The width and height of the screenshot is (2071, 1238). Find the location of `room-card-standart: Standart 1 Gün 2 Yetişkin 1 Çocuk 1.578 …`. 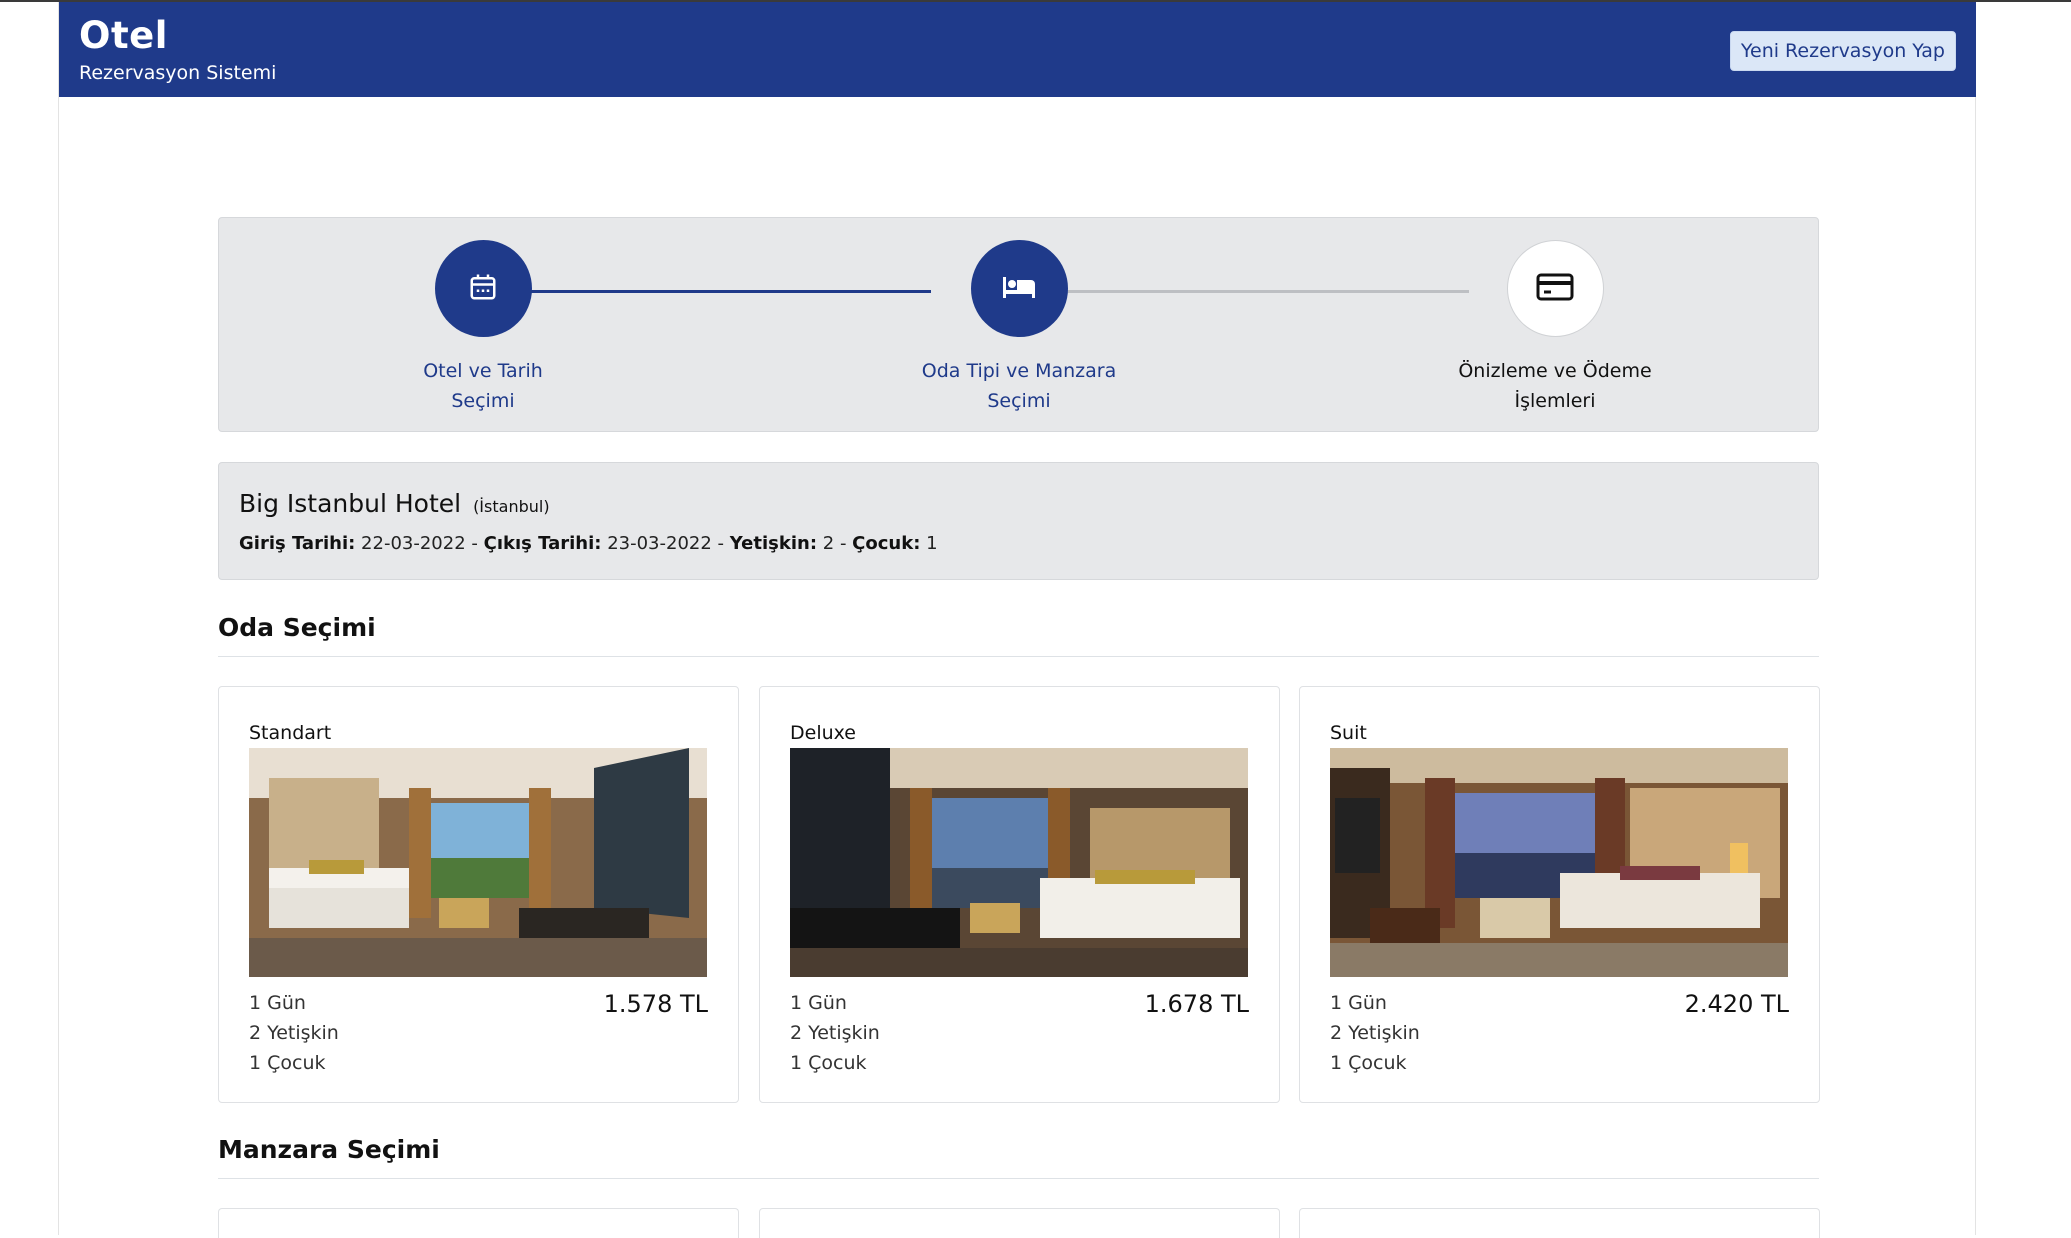

room-card-standart: Standart 1 Gün 2 Yetişkin 1 Çocuk 1.578 … is located at coordinates (478, 894).